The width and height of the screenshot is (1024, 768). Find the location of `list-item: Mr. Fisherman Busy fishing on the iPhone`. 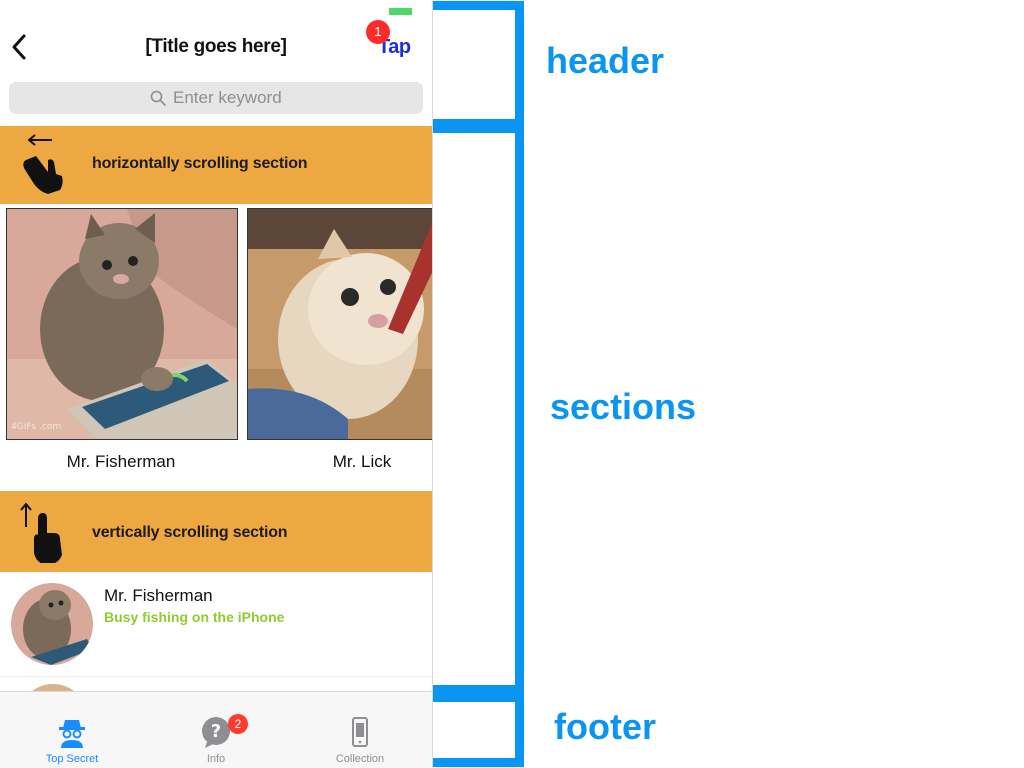

list-item: Mr. Fisherman Busy fishing on the iPhone is located at coordinates (216, 624).